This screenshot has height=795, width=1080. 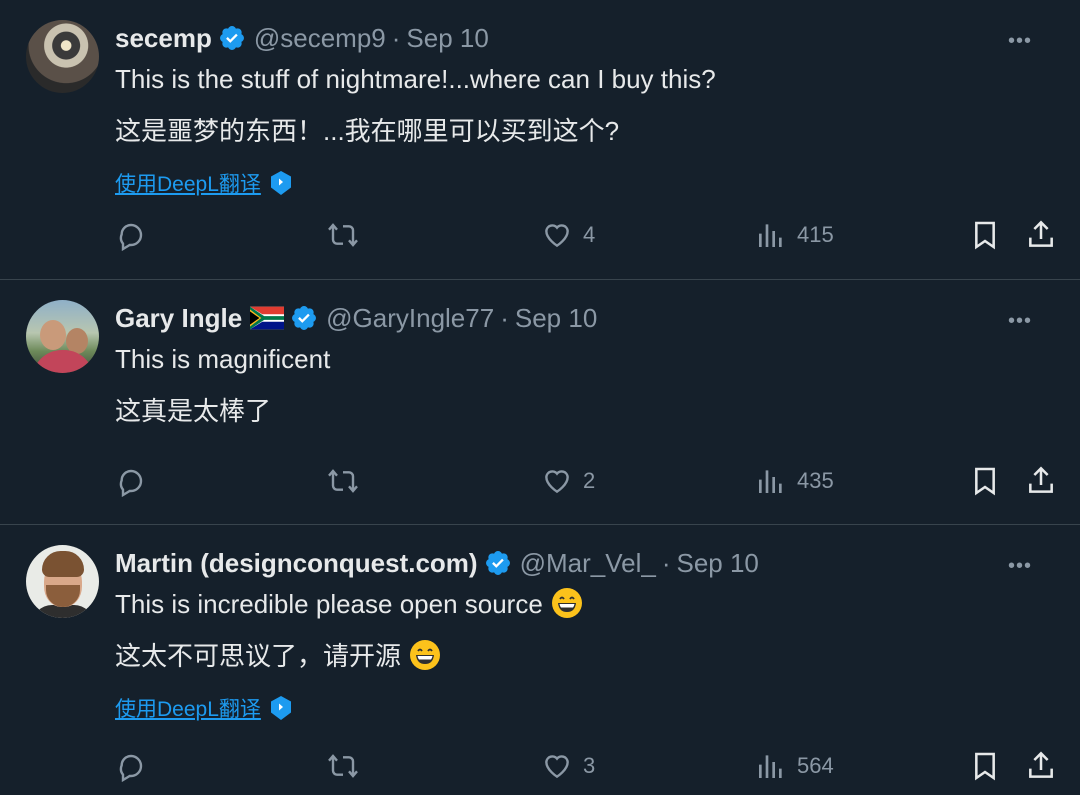 I want to click on tweet-text-translated: 这太不可思议了，请开源, so click(x=258, y=656).